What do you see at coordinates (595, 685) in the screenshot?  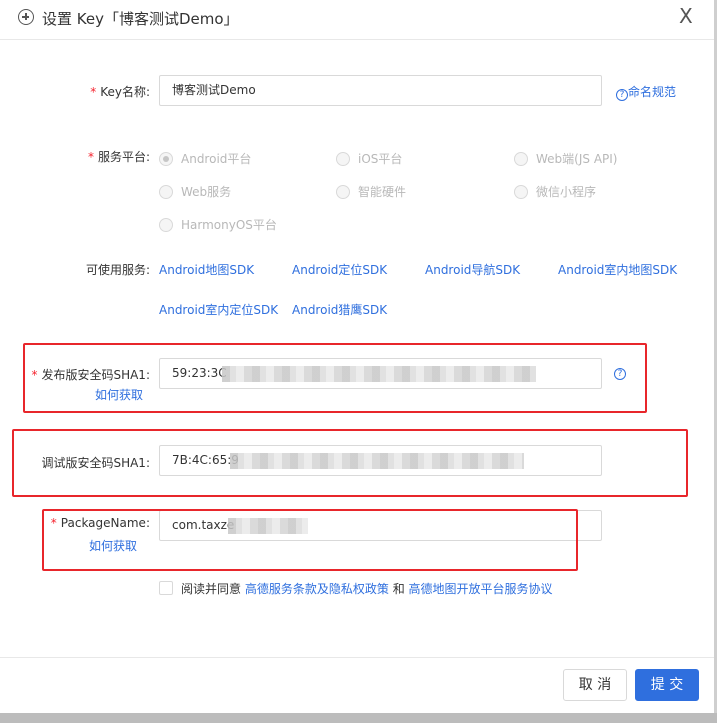 I see `cancel-button: 取 消` at bounding box center [595, 685].